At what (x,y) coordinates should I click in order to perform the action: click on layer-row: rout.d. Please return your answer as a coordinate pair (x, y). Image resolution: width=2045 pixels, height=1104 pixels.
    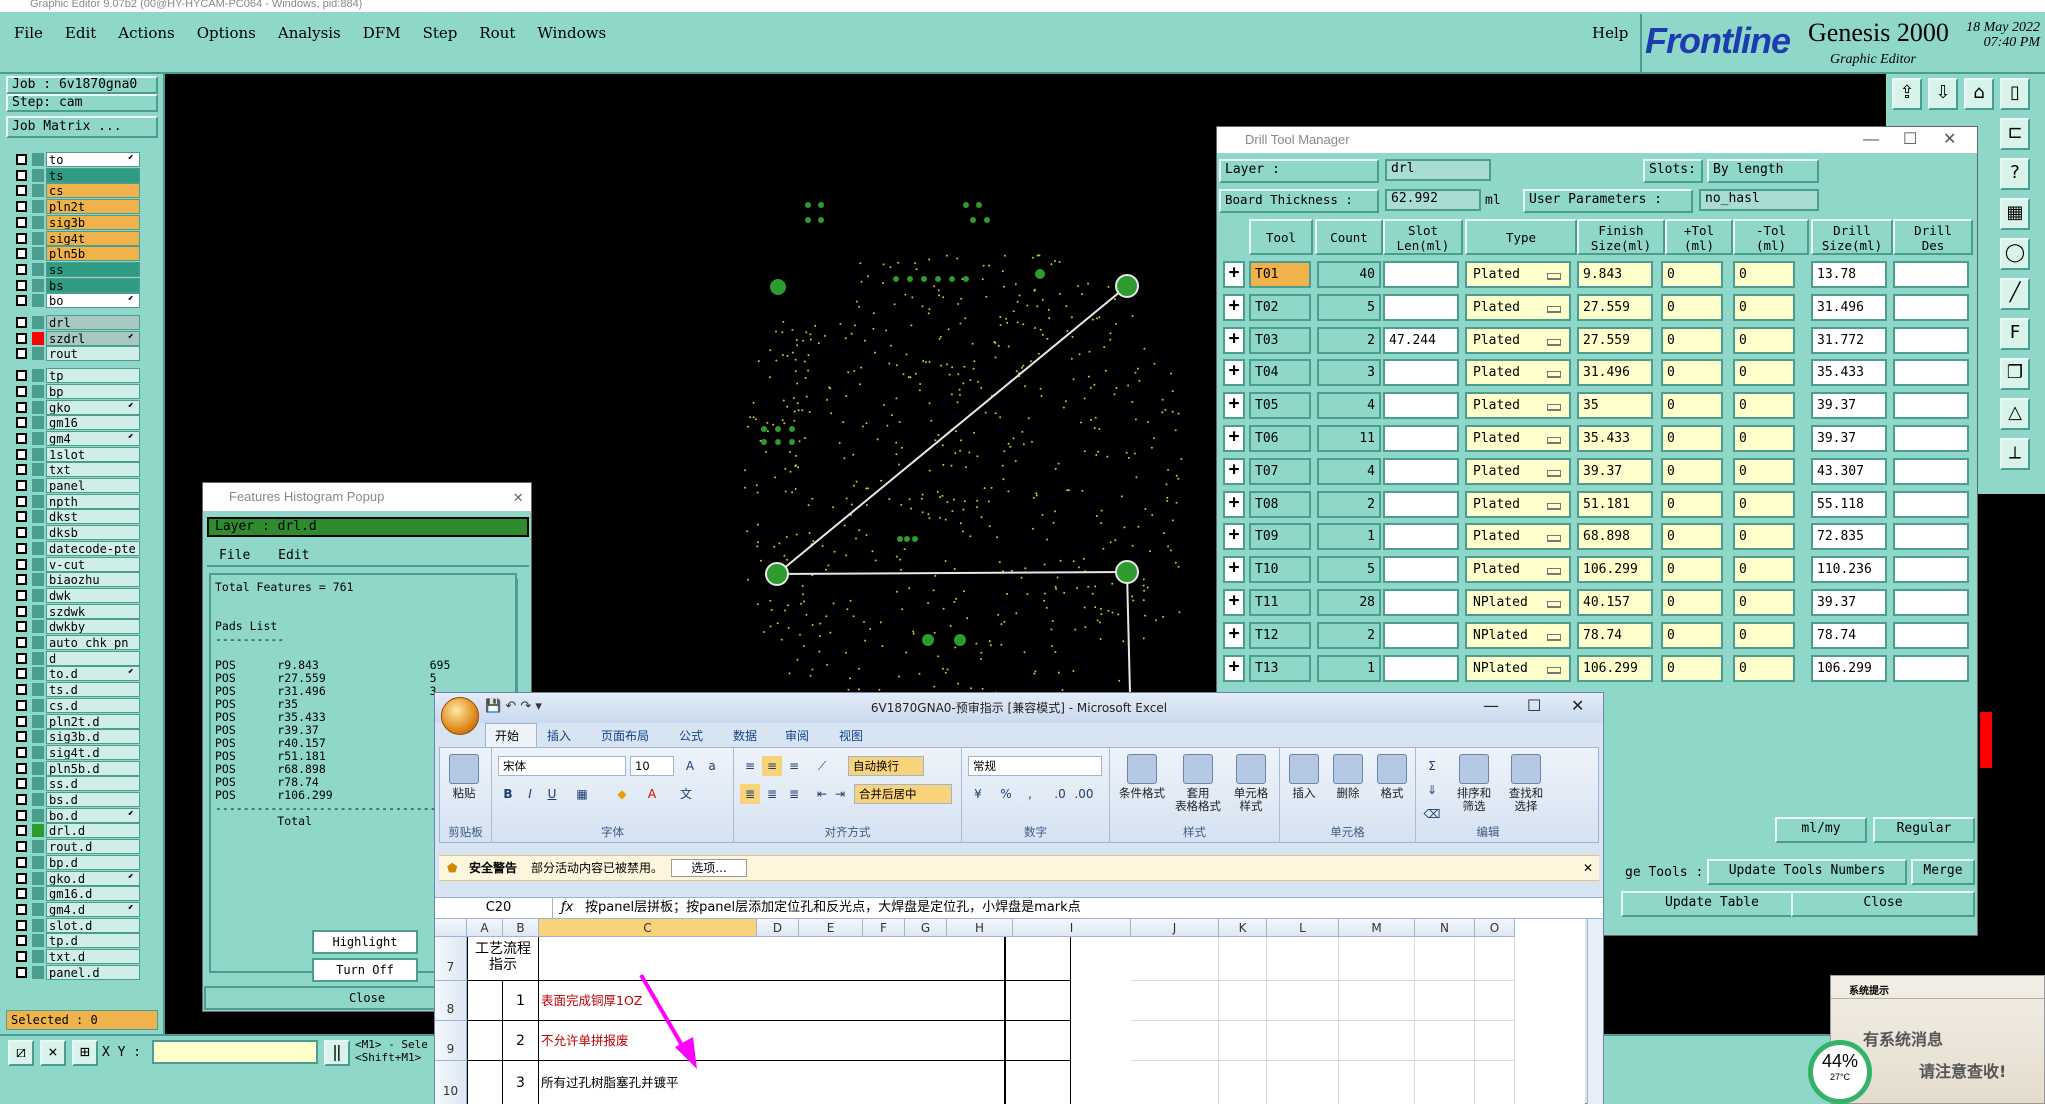
    Looking at the image, I should click on (82, 847).